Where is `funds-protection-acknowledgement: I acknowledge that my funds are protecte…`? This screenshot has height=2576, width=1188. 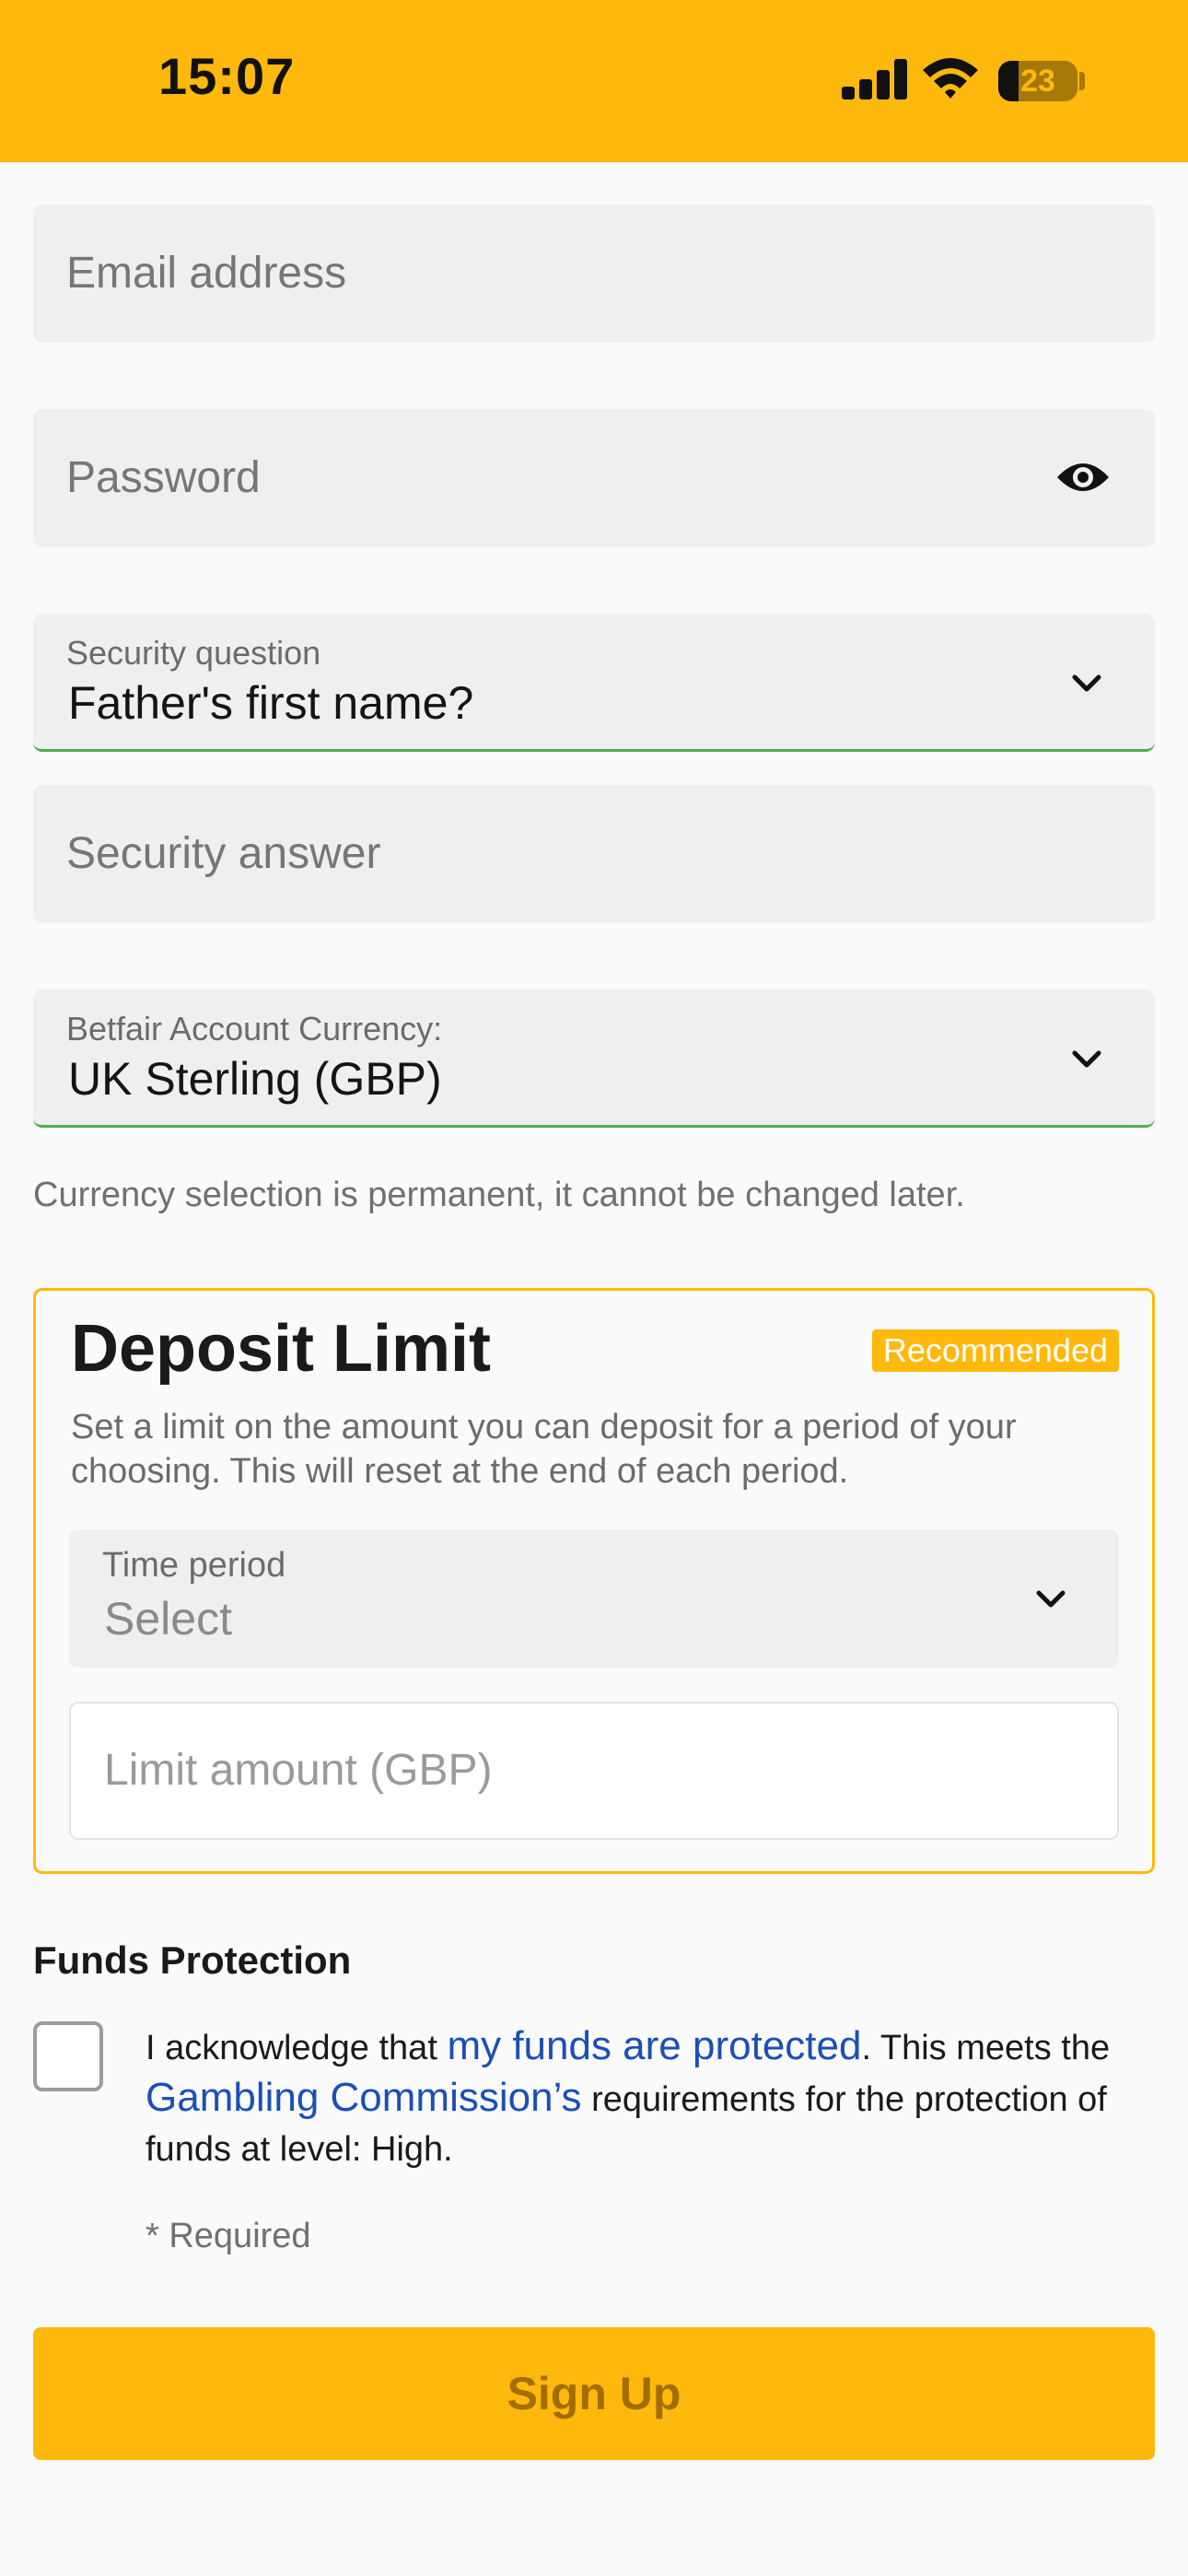 funds-protection-acknowledgement: I acknowledge that my funds are protecte… is located at coordinates (643, 2097).